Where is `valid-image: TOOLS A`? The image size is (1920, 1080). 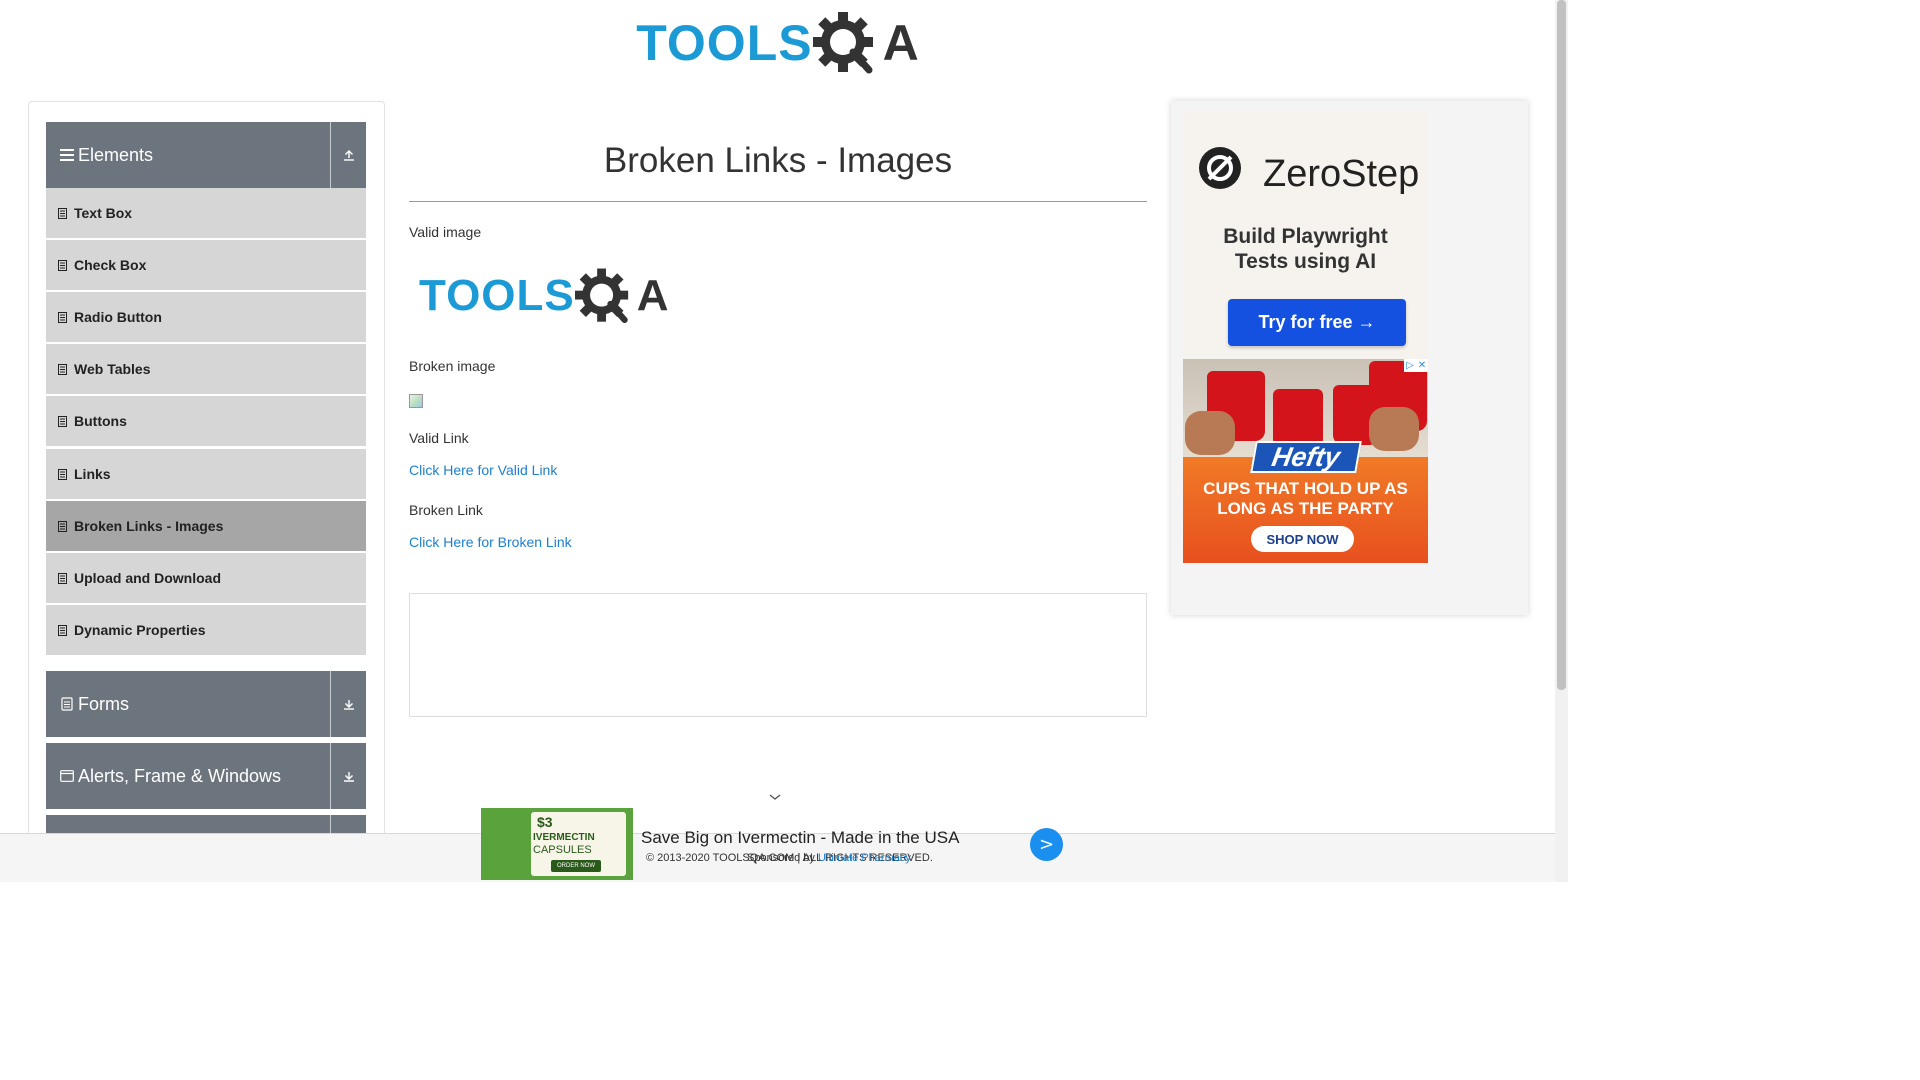 valid-image: TOOLS A is located at coordinates (544, 296).